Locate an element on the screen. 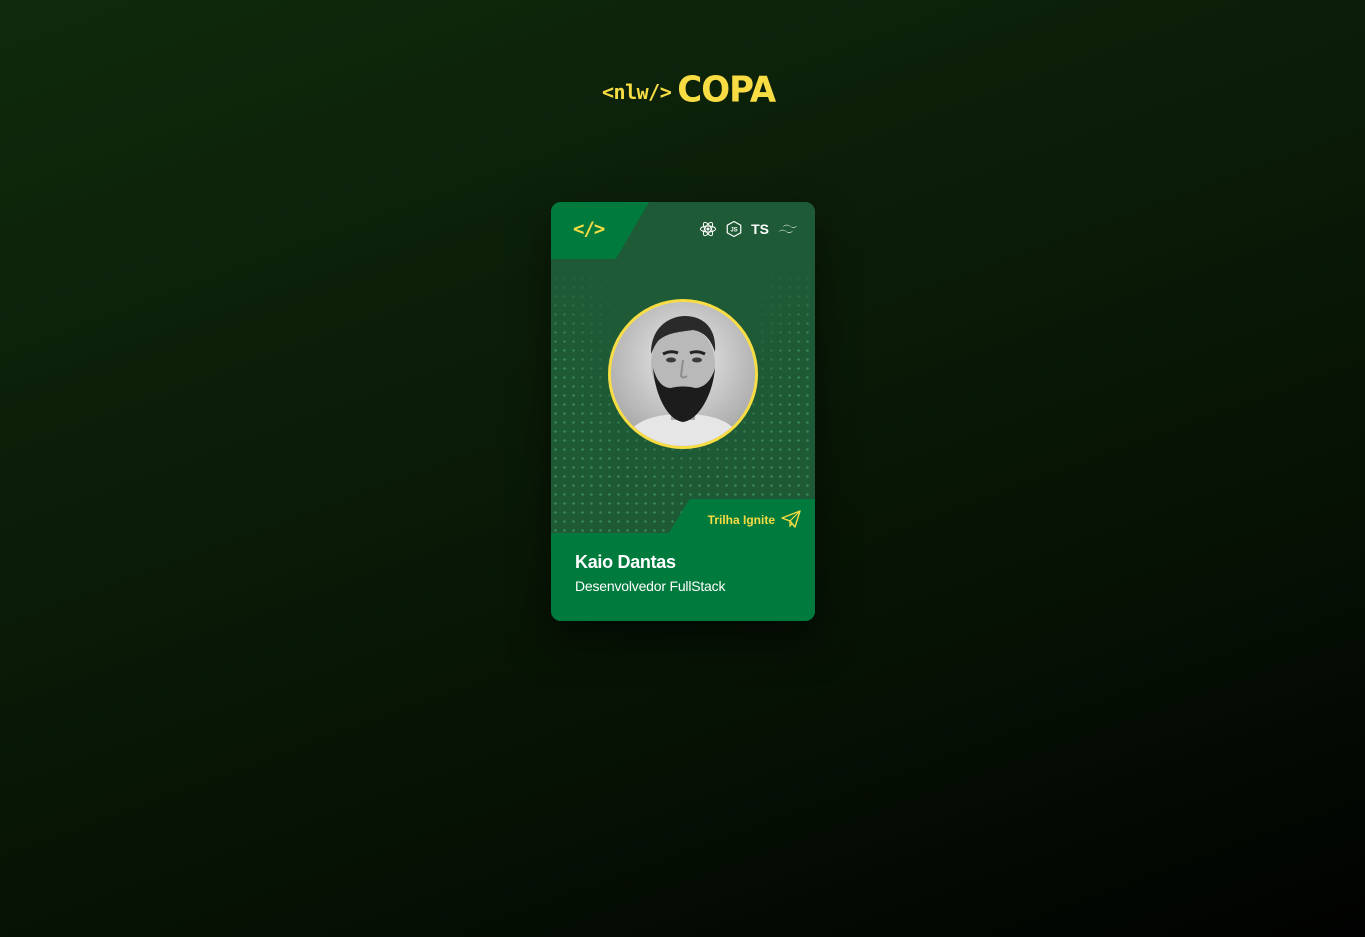 The width and height of the screenshot is (1365, 937). svg-text: JS is located at coordinates (733, 231).